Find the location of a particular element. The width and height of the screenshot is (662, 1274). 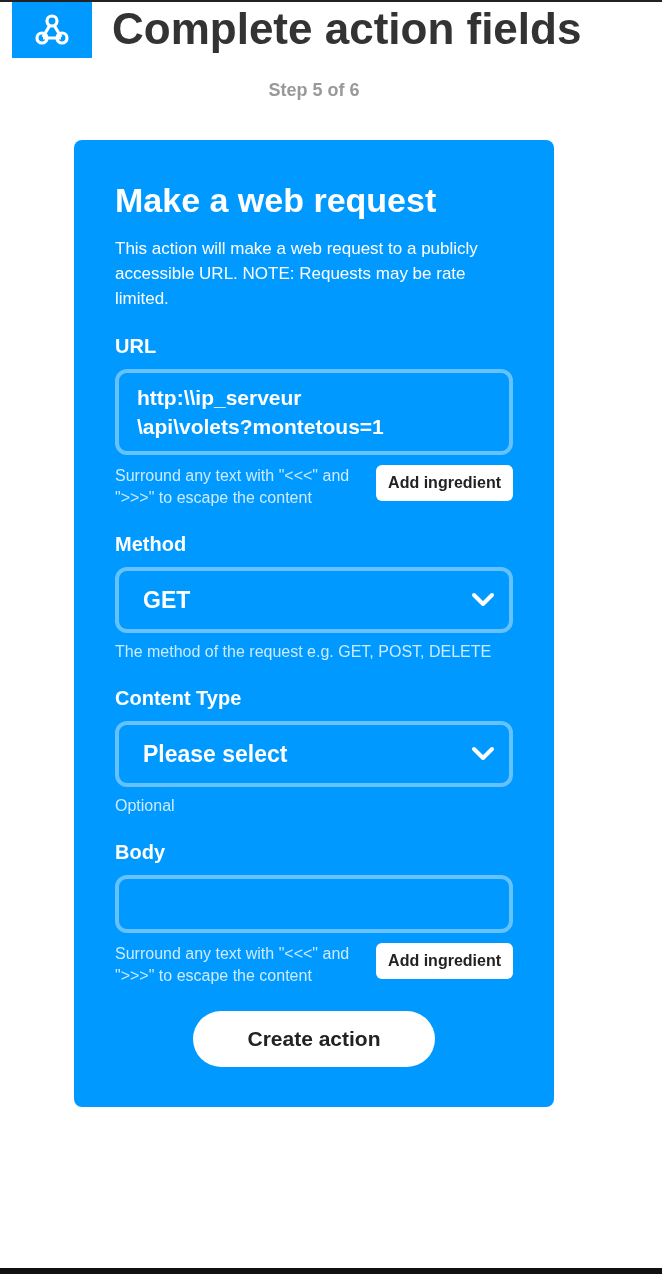

field-label: Method is located at coordinates (151, 544).